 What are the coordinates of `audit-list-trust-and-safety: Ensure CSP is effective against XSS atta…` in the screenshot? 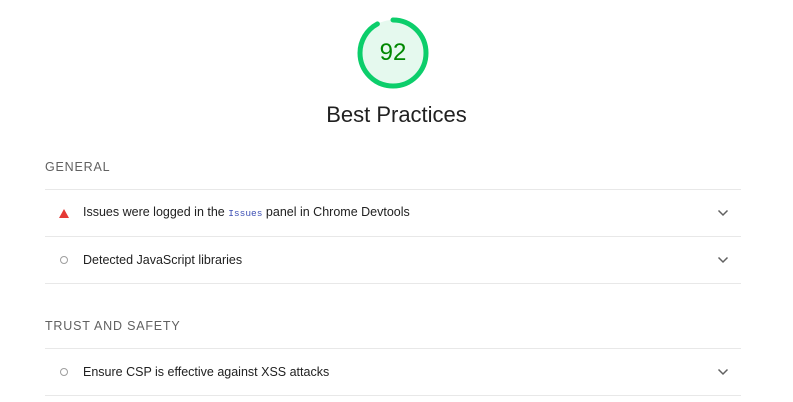 It's located at (393, 372).